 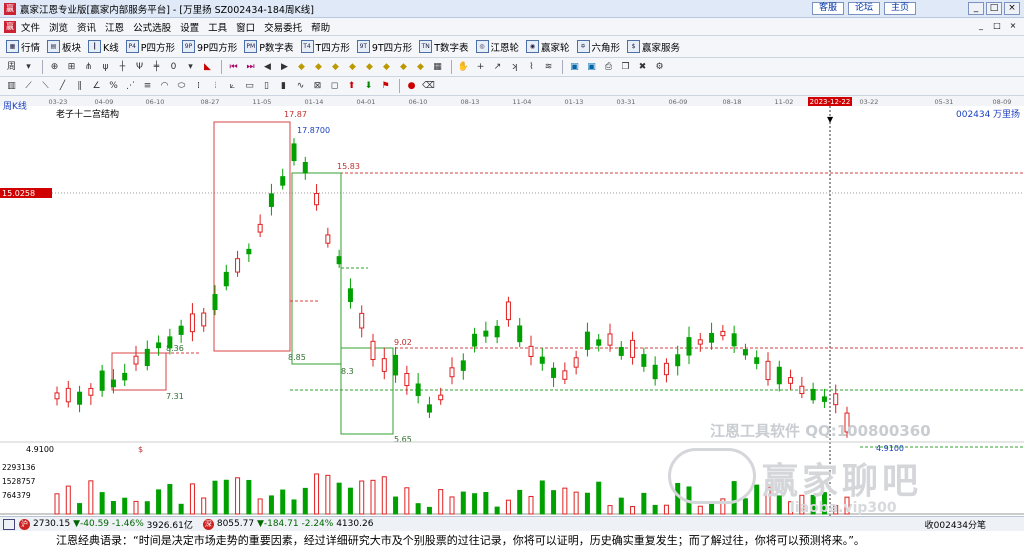 I want to click on time-box-icon: ▮, so click(x=283, y=86).